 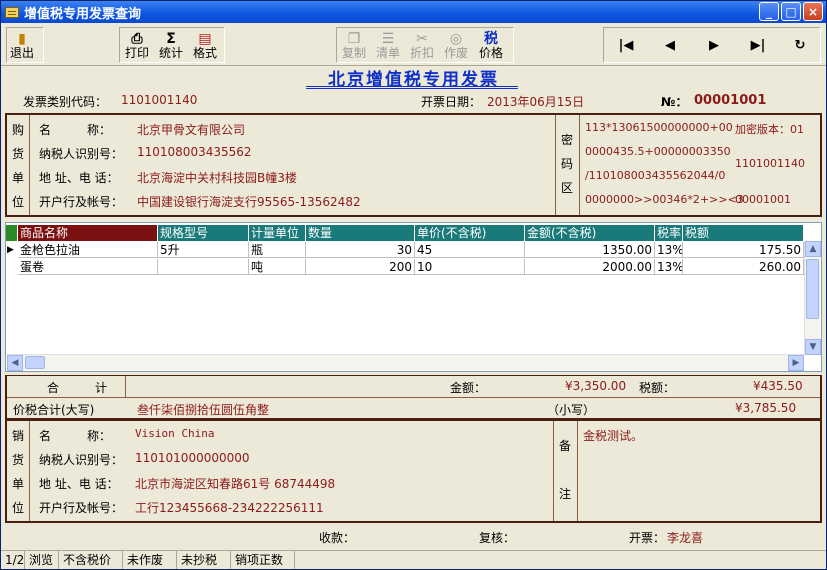 What do you see at coordinates (778, 386) in the screenshot?
I see `totals-tax: ¥435.50` at bounding box center [778, 386].